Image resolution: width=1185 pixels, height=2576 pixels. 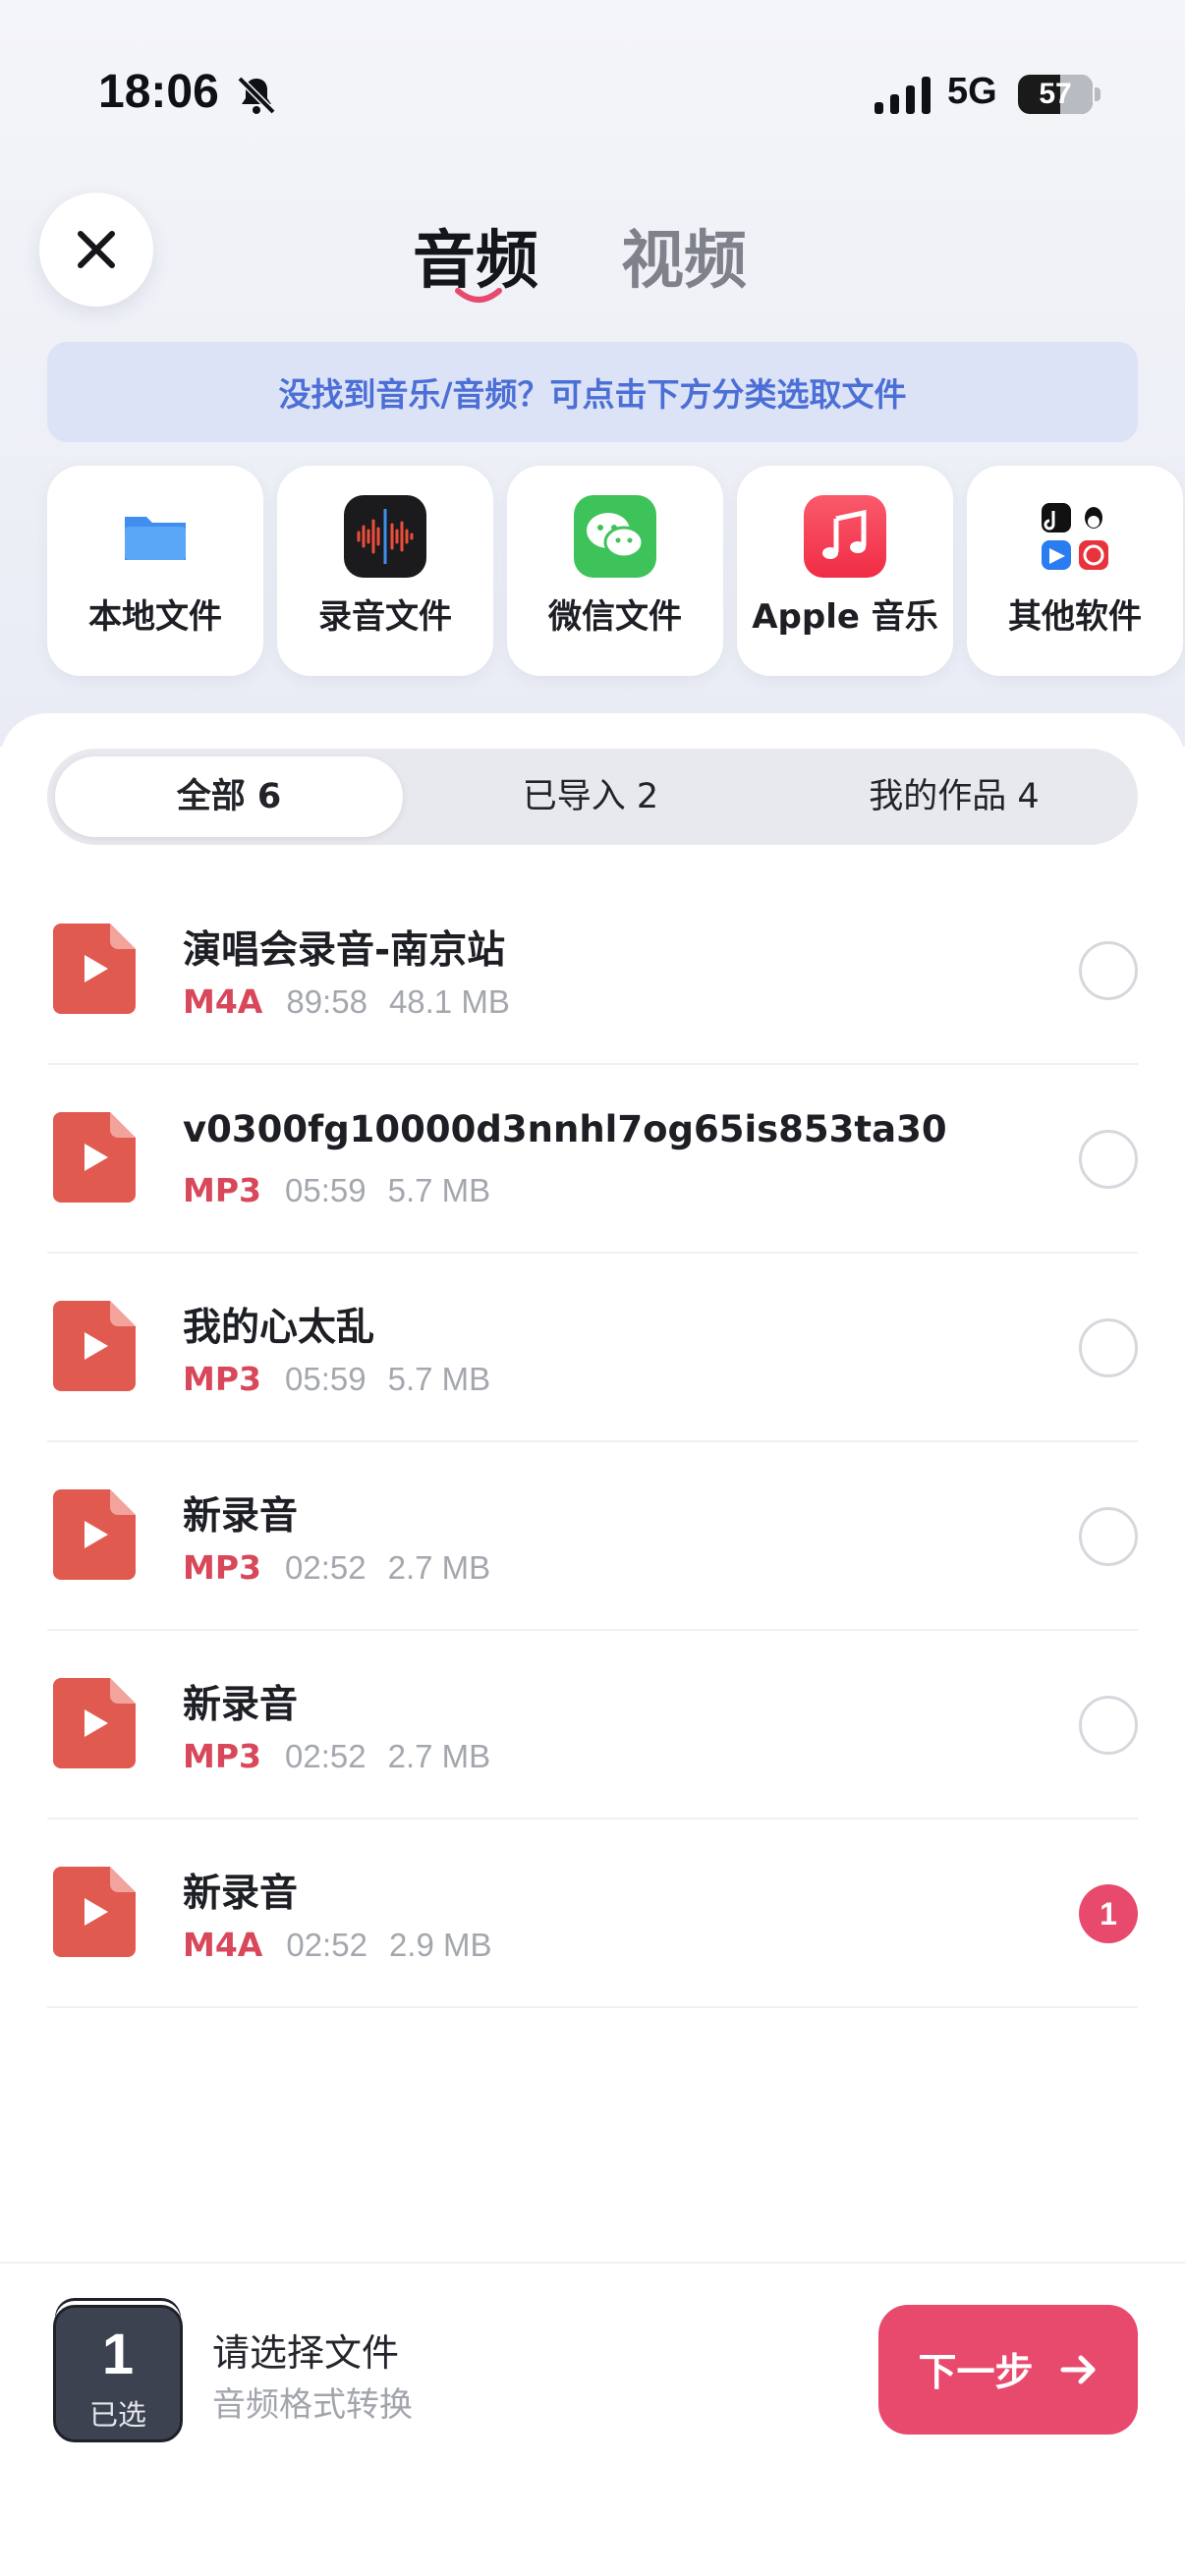 What do you see at coordinates (592, 93) in the screenshot?
I see `status-bar: 18:06 5G 57` at bounding box center [592, 93].